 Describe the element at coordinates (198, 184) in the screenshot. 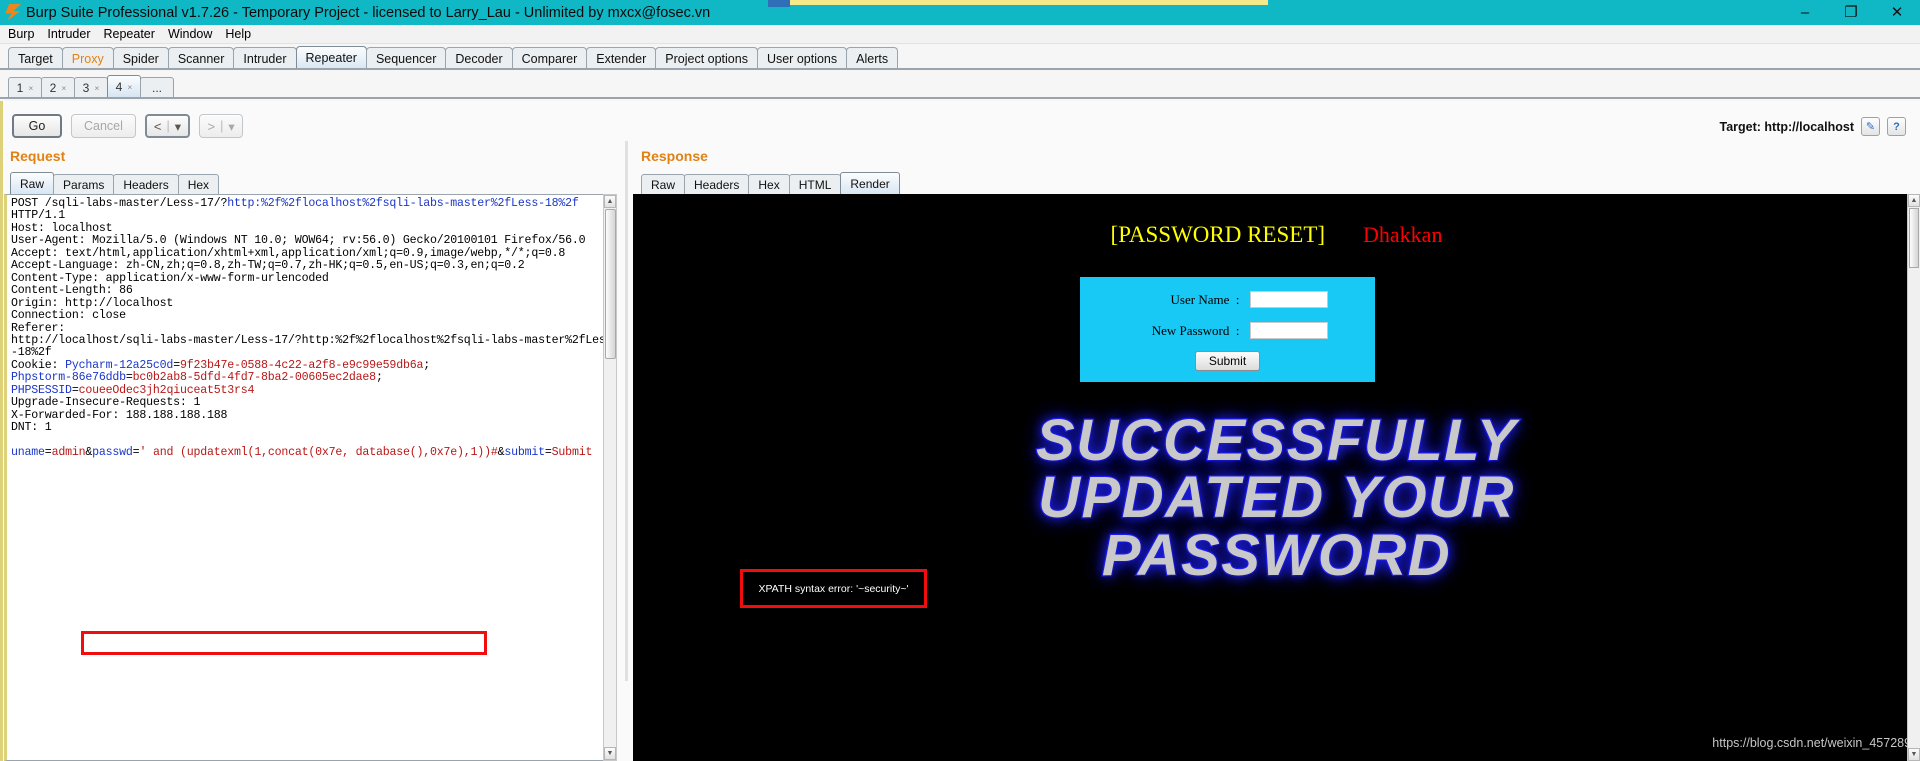

I see `request-tab-hex: Hex` at that location.